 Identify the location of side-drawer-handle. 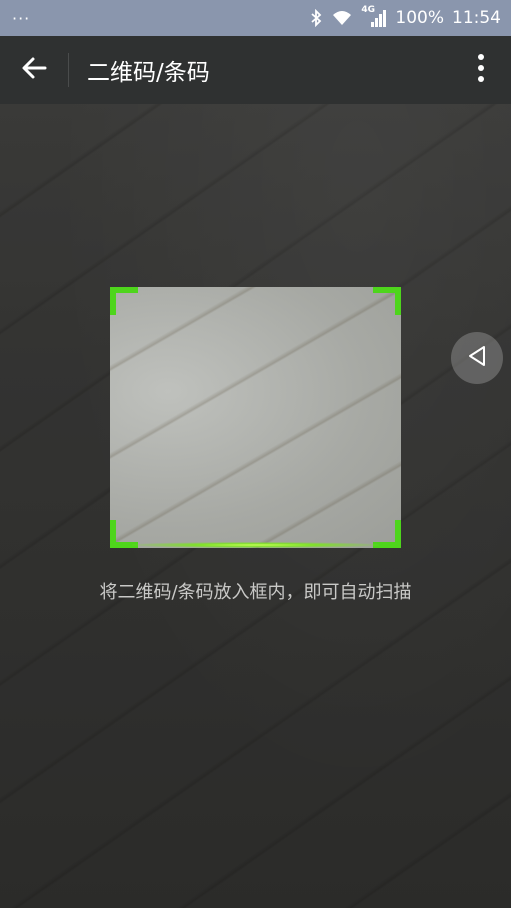
(477, 358).